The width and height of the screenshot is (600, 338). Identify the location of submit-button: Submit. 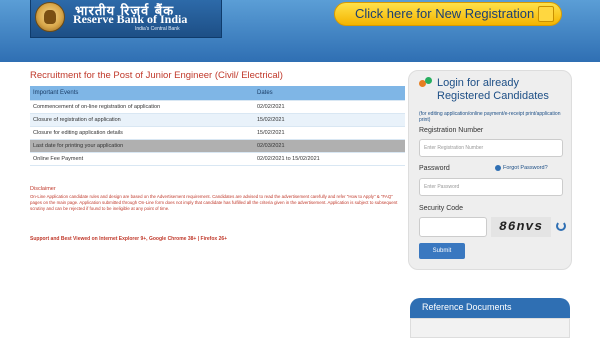
(442, 251).